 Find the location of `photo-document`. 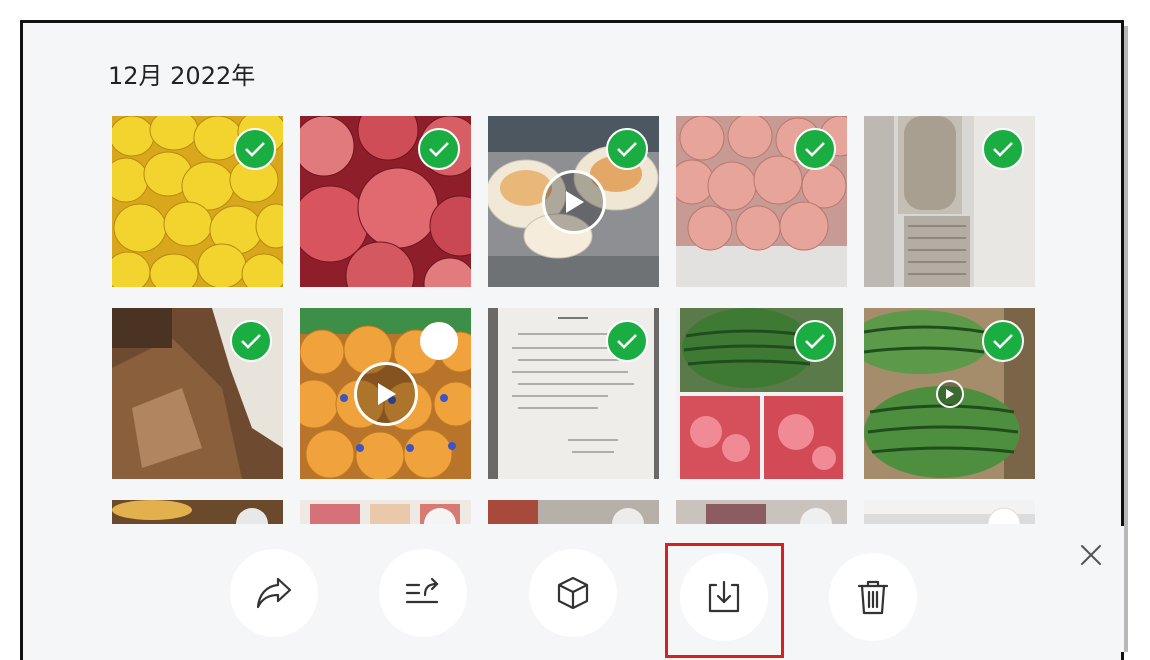

photo-document is located at coordinates (573, 393).